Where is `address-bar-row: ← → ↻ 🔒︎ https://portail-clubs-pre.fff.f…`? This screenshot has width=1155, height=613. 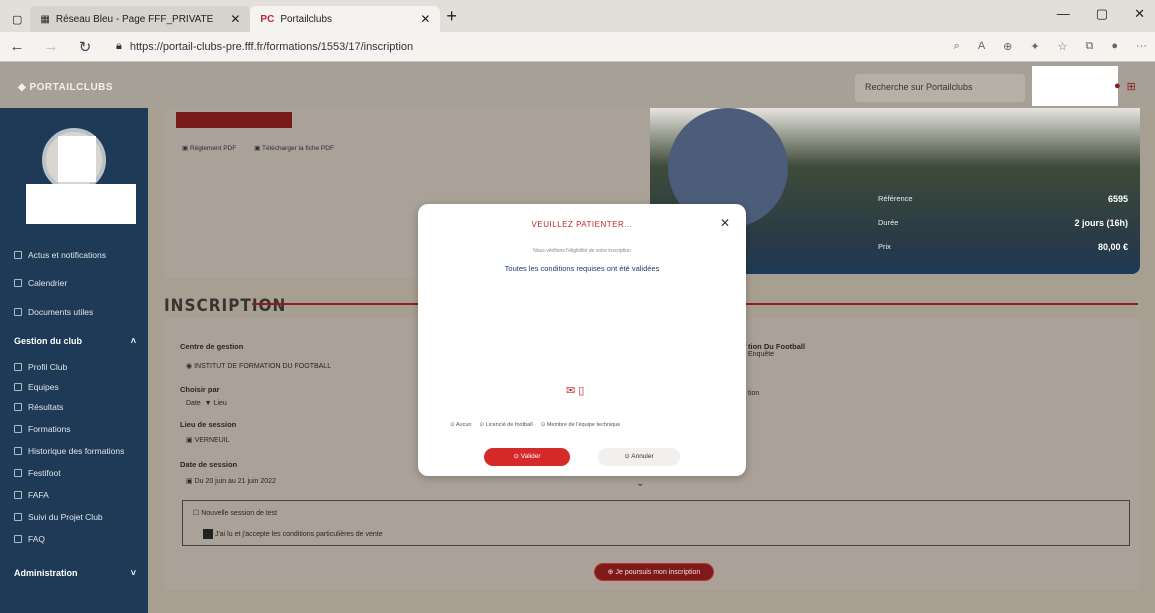
address-bar-row: ← → ↻ 🔒︎ https://portail-clubs-pre.fff.f… is located at coordinates (577, 47).